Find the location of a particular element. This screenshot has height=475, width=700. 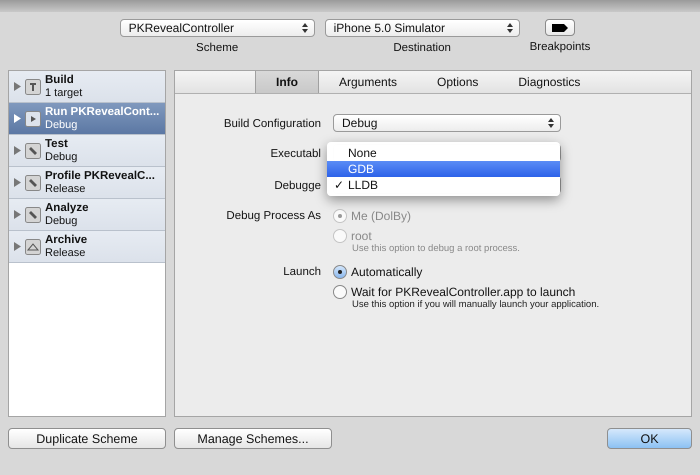

destination-label: Destination is located at coordinates (422, 48).